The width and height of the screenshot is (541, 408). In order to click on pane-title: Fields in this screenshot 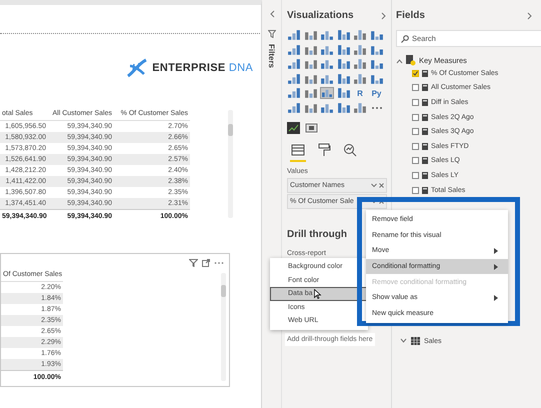, I will do `click(410, 15)`.